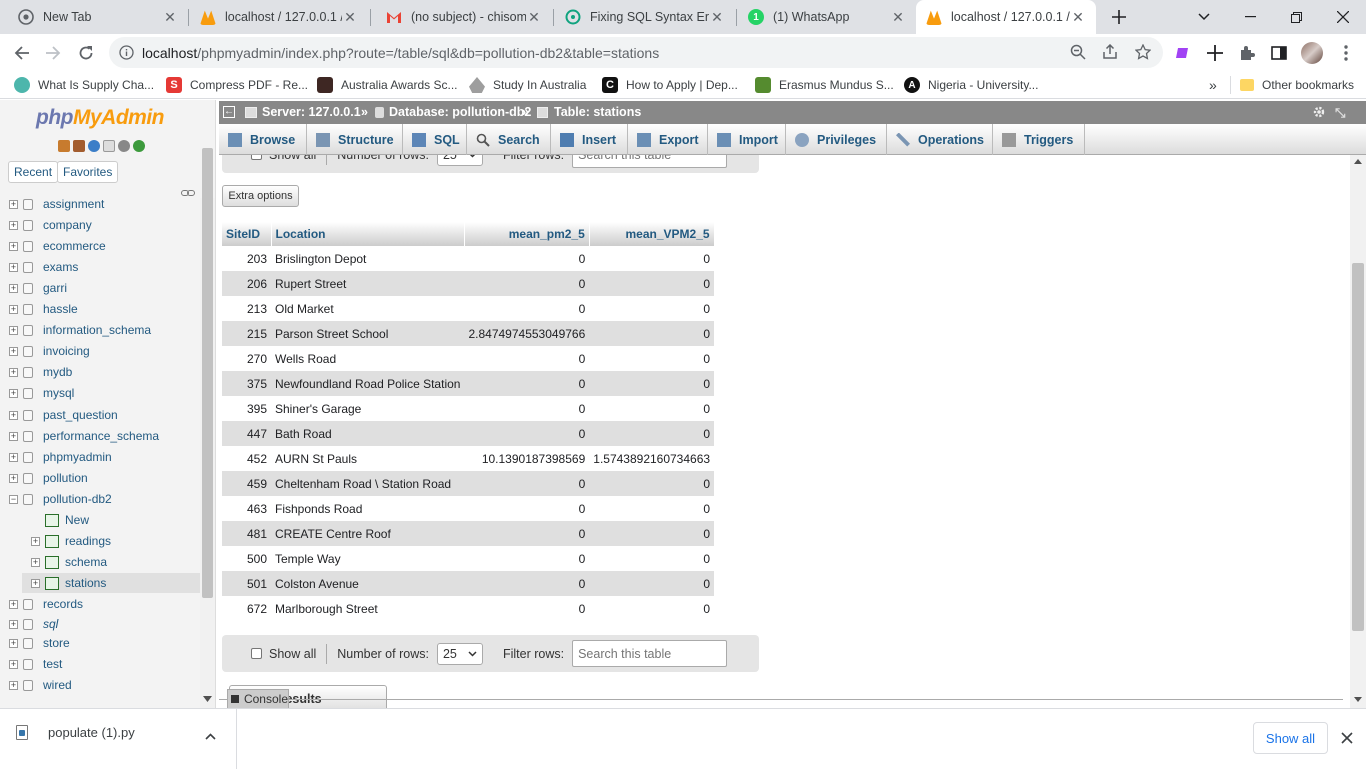 This screenshot has height=769, width=1366. I want to click on tree-item-19: + records, so click(100, 604).